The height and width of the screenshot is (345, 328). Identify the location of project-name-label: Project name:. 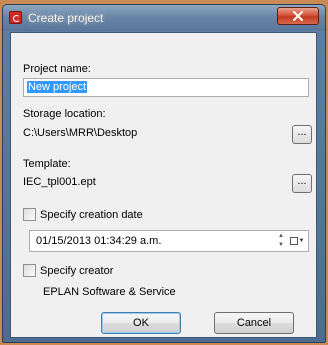
(57, 69).